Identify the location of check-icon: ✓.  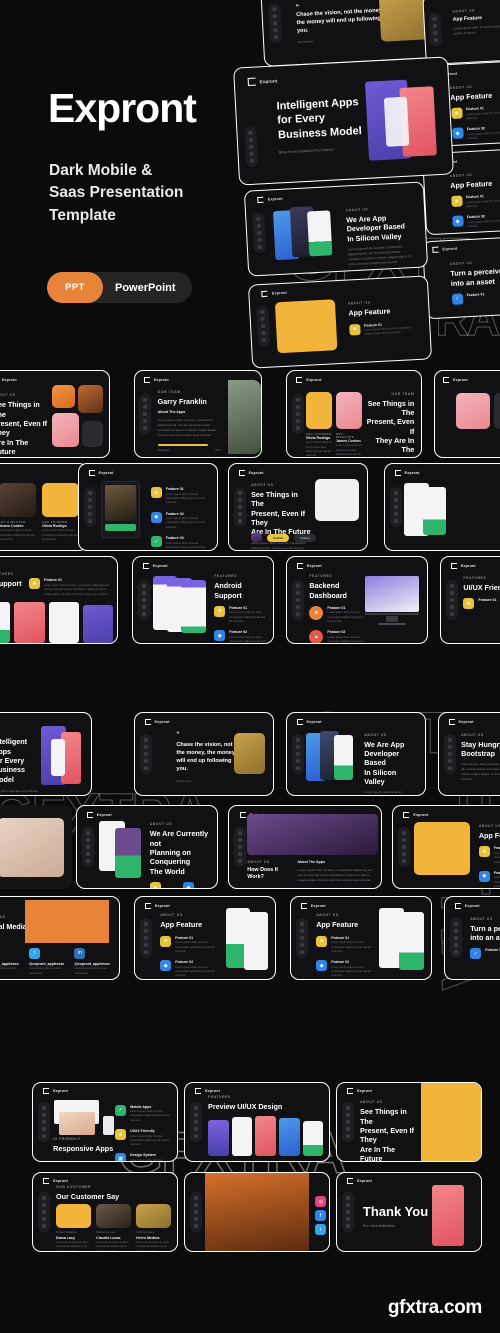
(121, 1110).